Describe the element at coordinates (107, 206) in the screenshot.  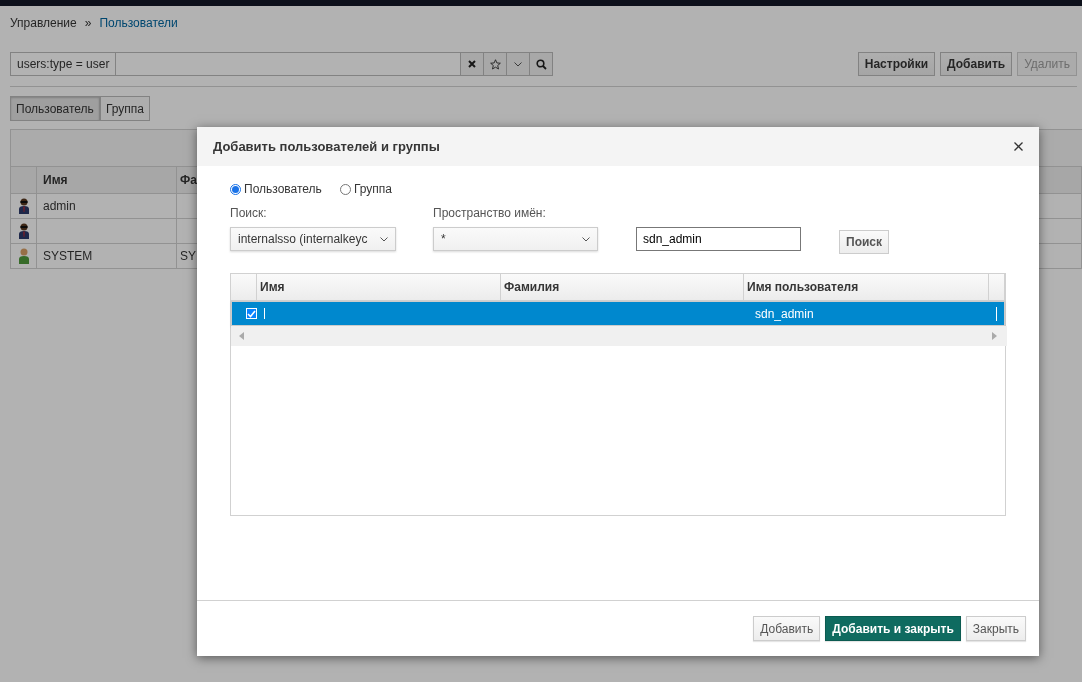
I see `table-cell: admin` at that location.